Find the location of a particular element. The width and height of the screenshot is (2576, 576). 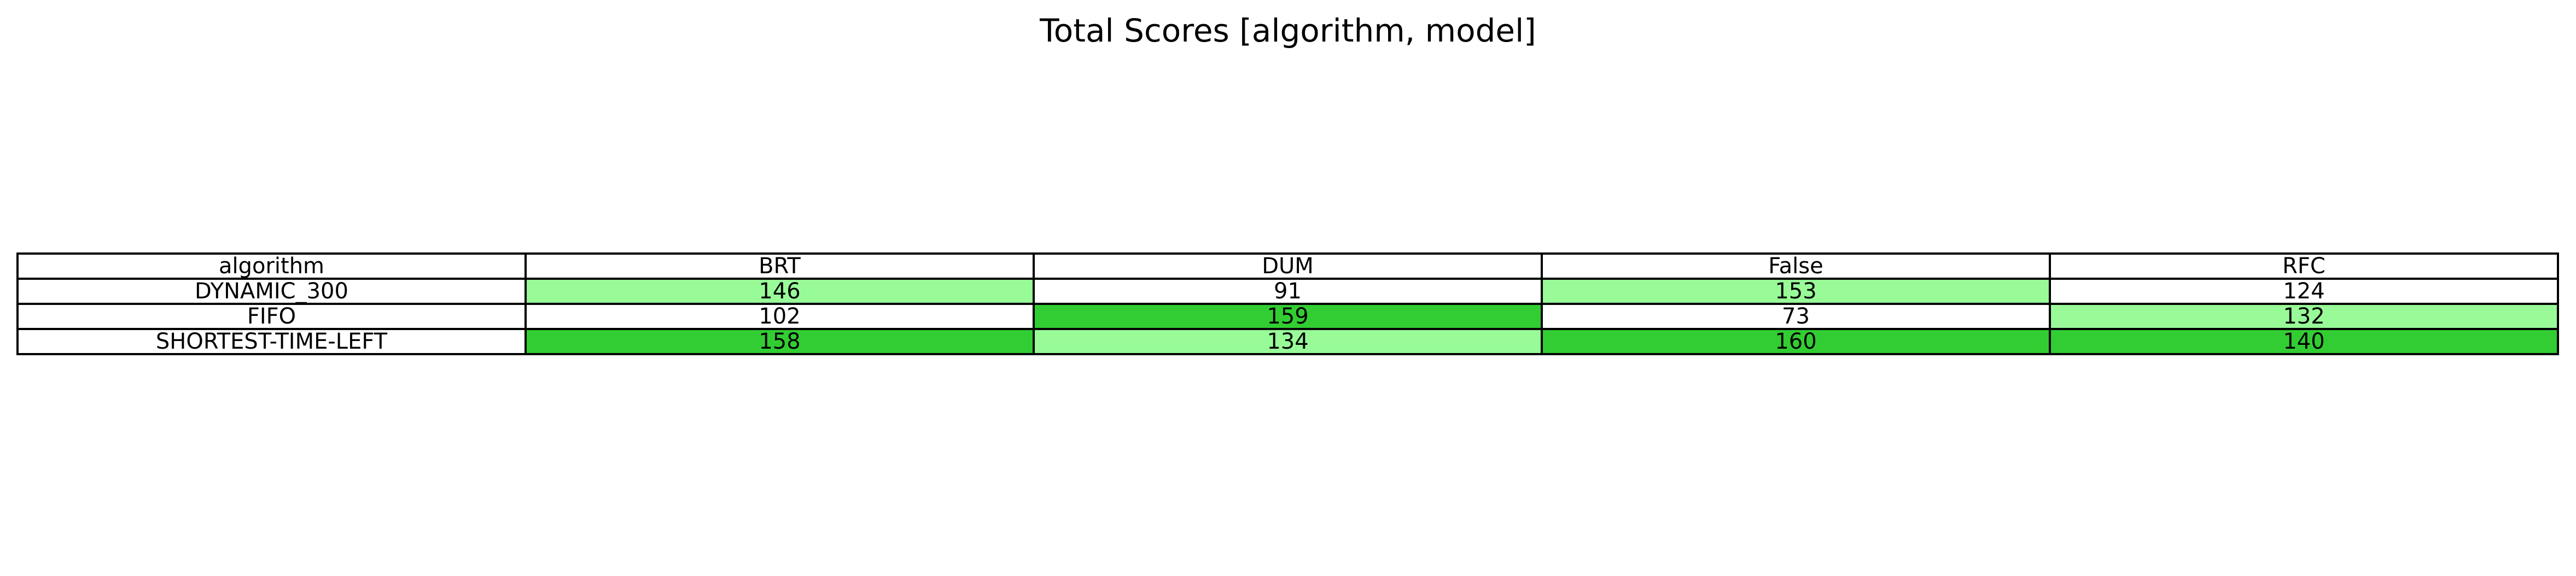

score-cell: 158 is located at coordinates (779, 341).